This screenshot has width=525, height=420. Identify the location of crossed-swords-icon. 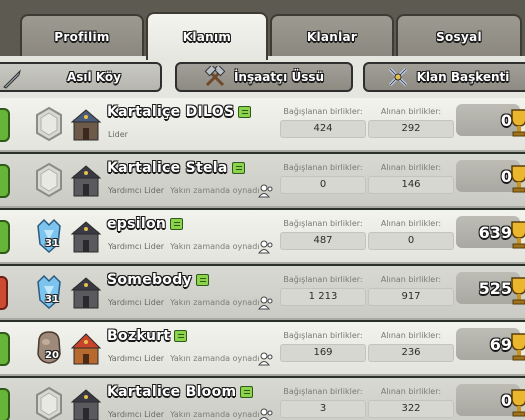
(397, 77).